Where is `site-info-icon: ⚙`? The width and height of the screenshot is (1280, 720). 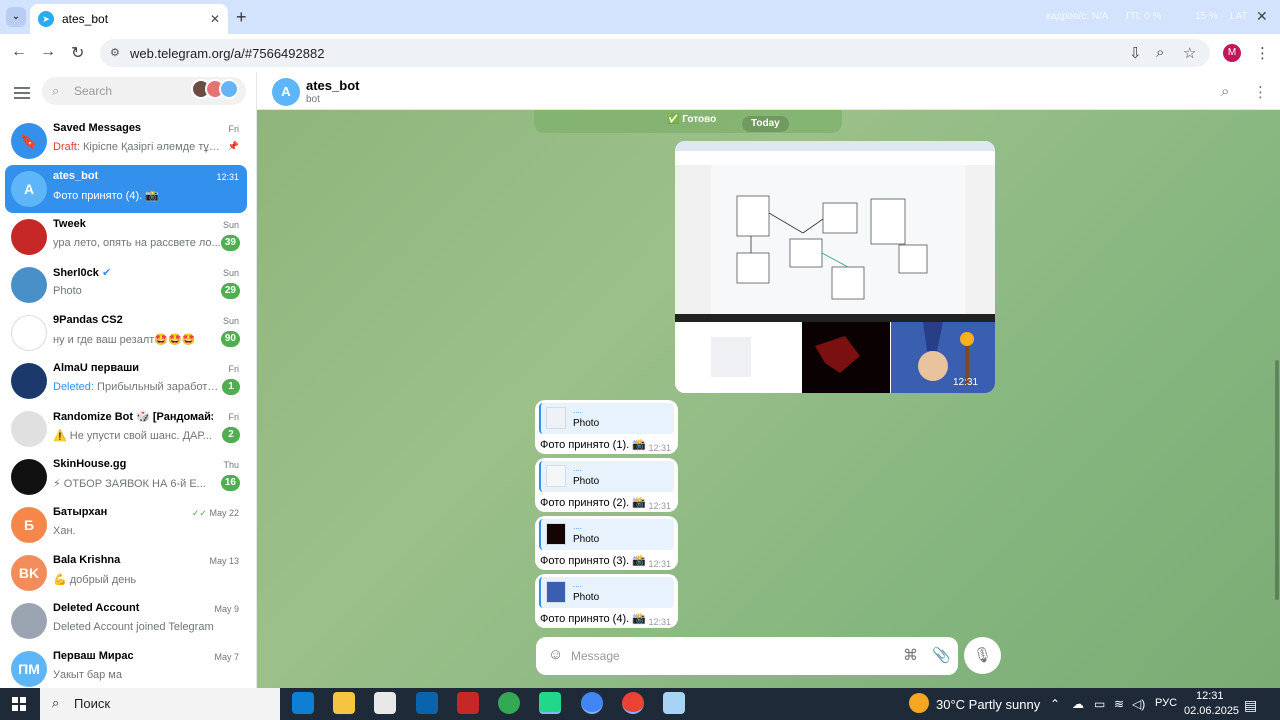
site-info-icon: ⚙ is located at coordinates (115, 52).